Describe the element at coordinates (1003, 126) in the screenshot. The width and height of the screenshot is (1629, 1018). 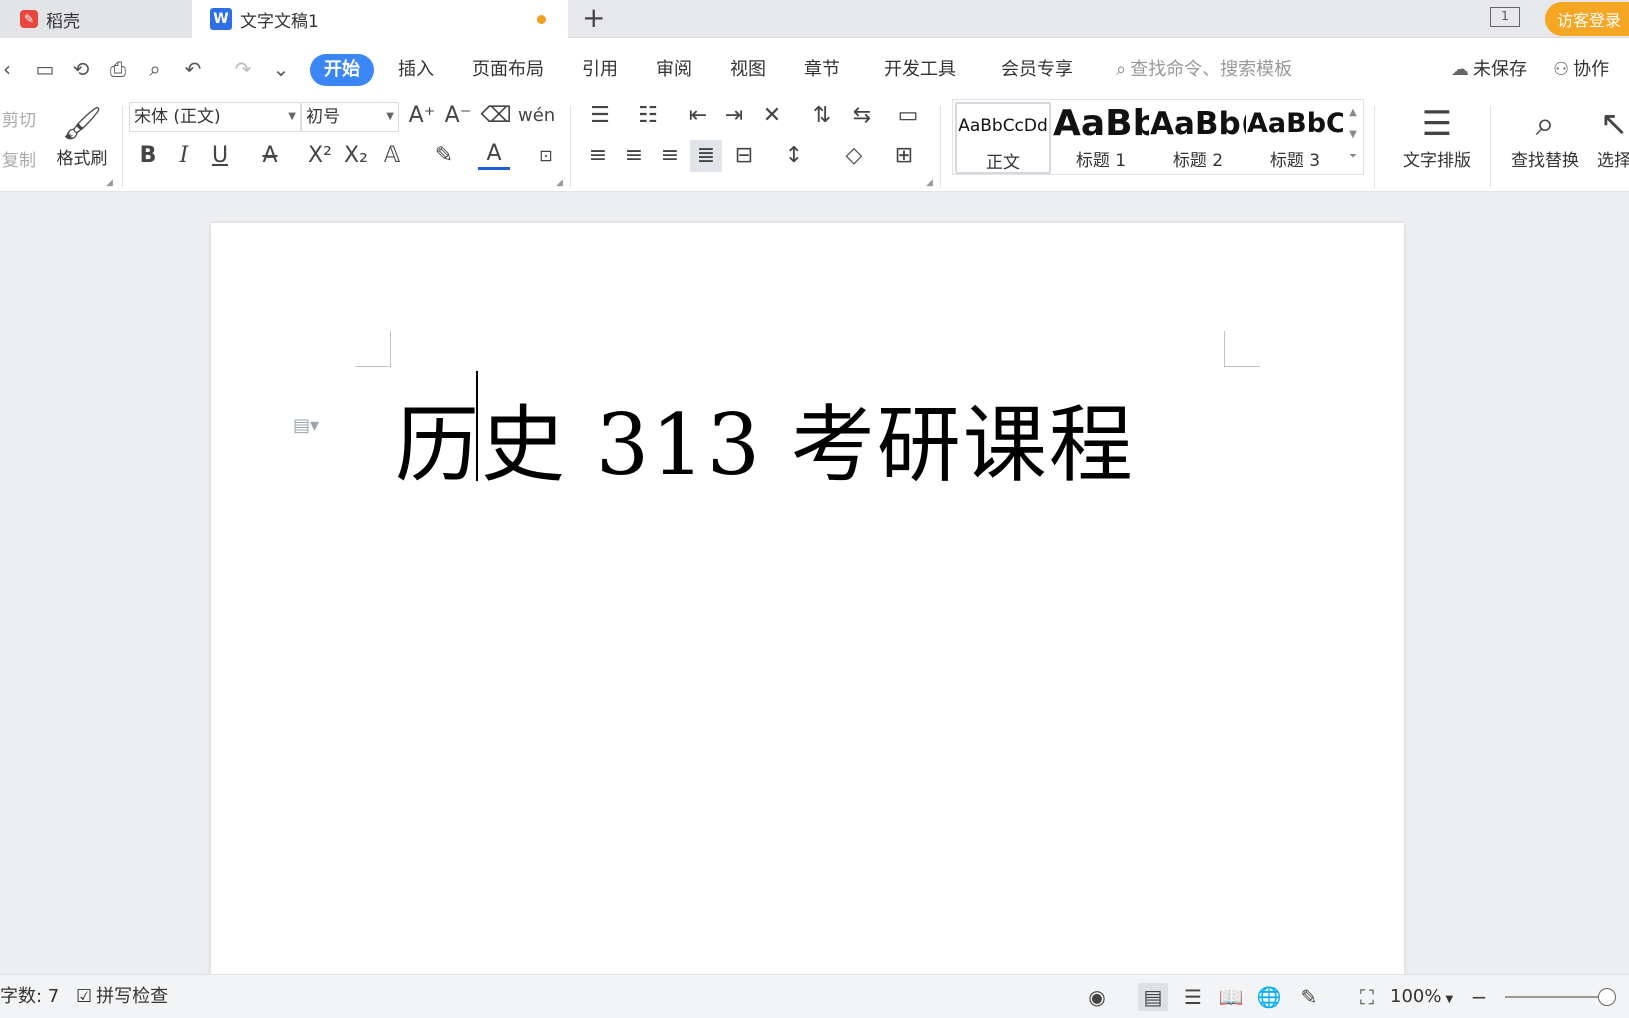
I see `style-preview: AaBbCcDd` at that location.